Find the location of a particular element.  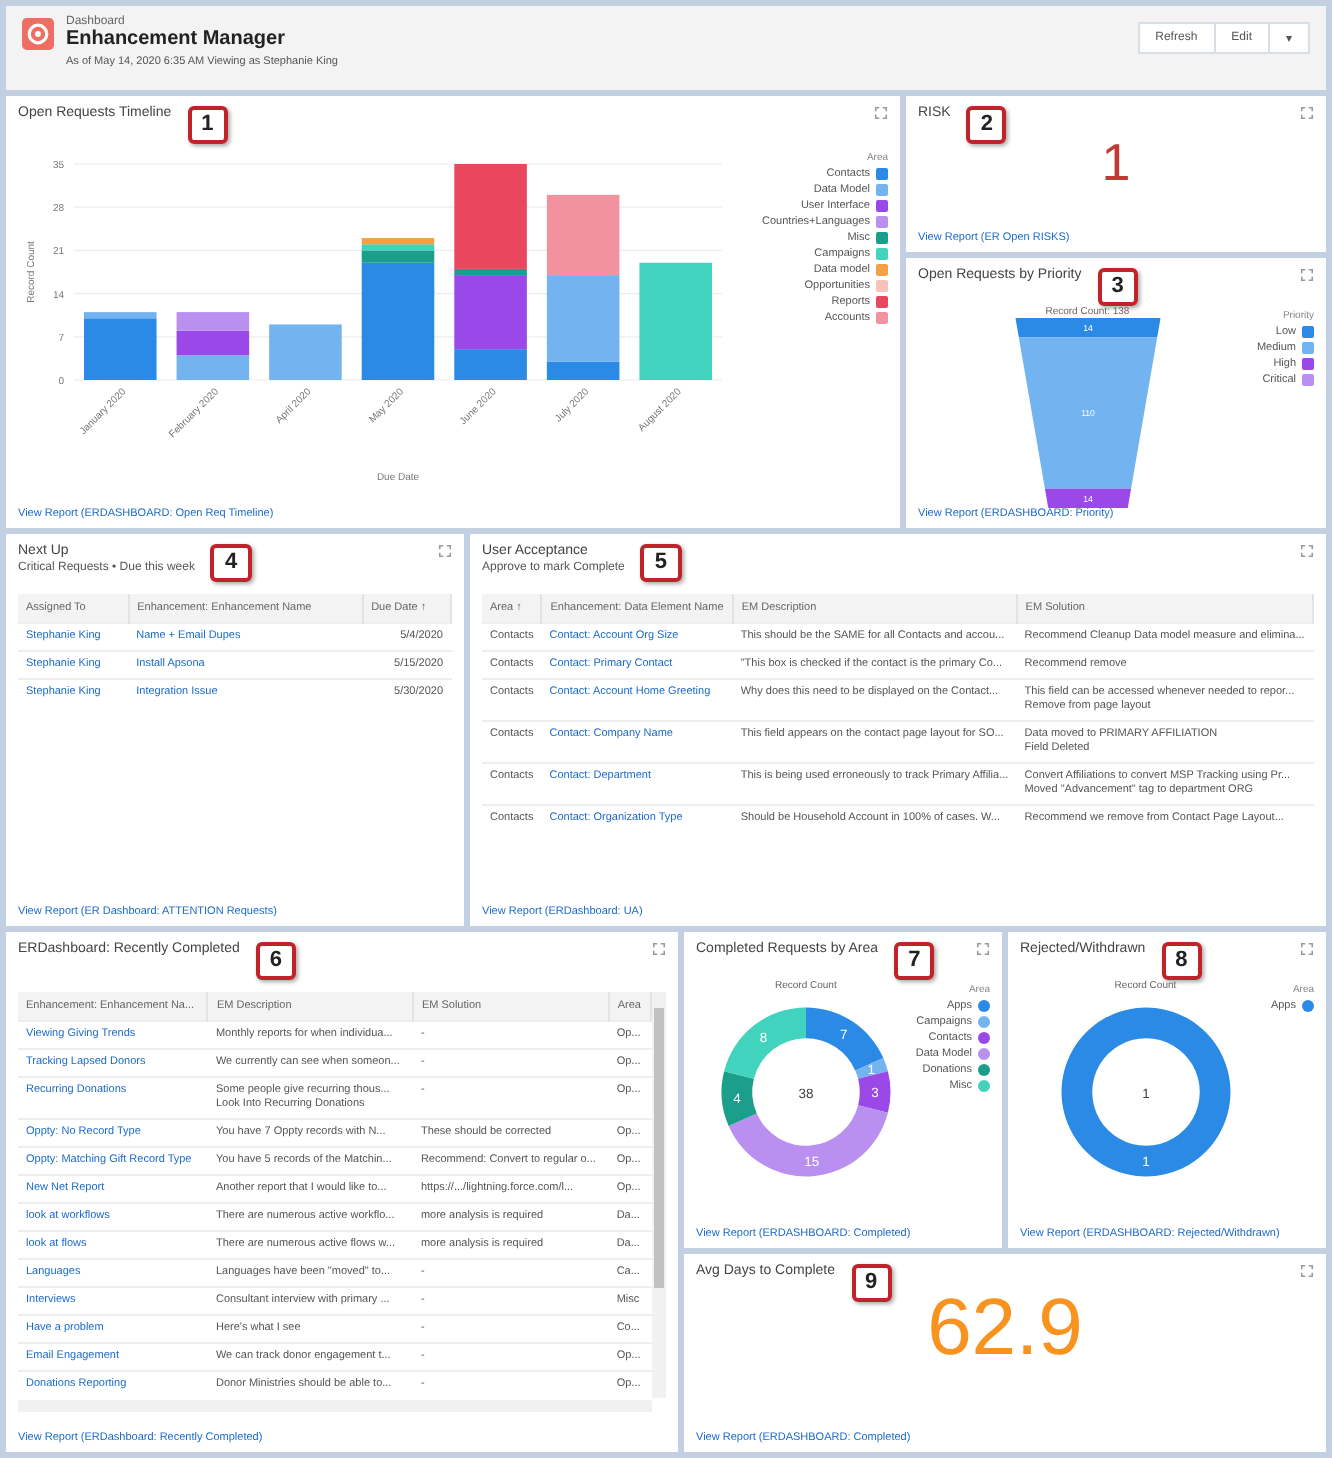

metric-value: 62.9 is located at coordinates (1005, 1328).